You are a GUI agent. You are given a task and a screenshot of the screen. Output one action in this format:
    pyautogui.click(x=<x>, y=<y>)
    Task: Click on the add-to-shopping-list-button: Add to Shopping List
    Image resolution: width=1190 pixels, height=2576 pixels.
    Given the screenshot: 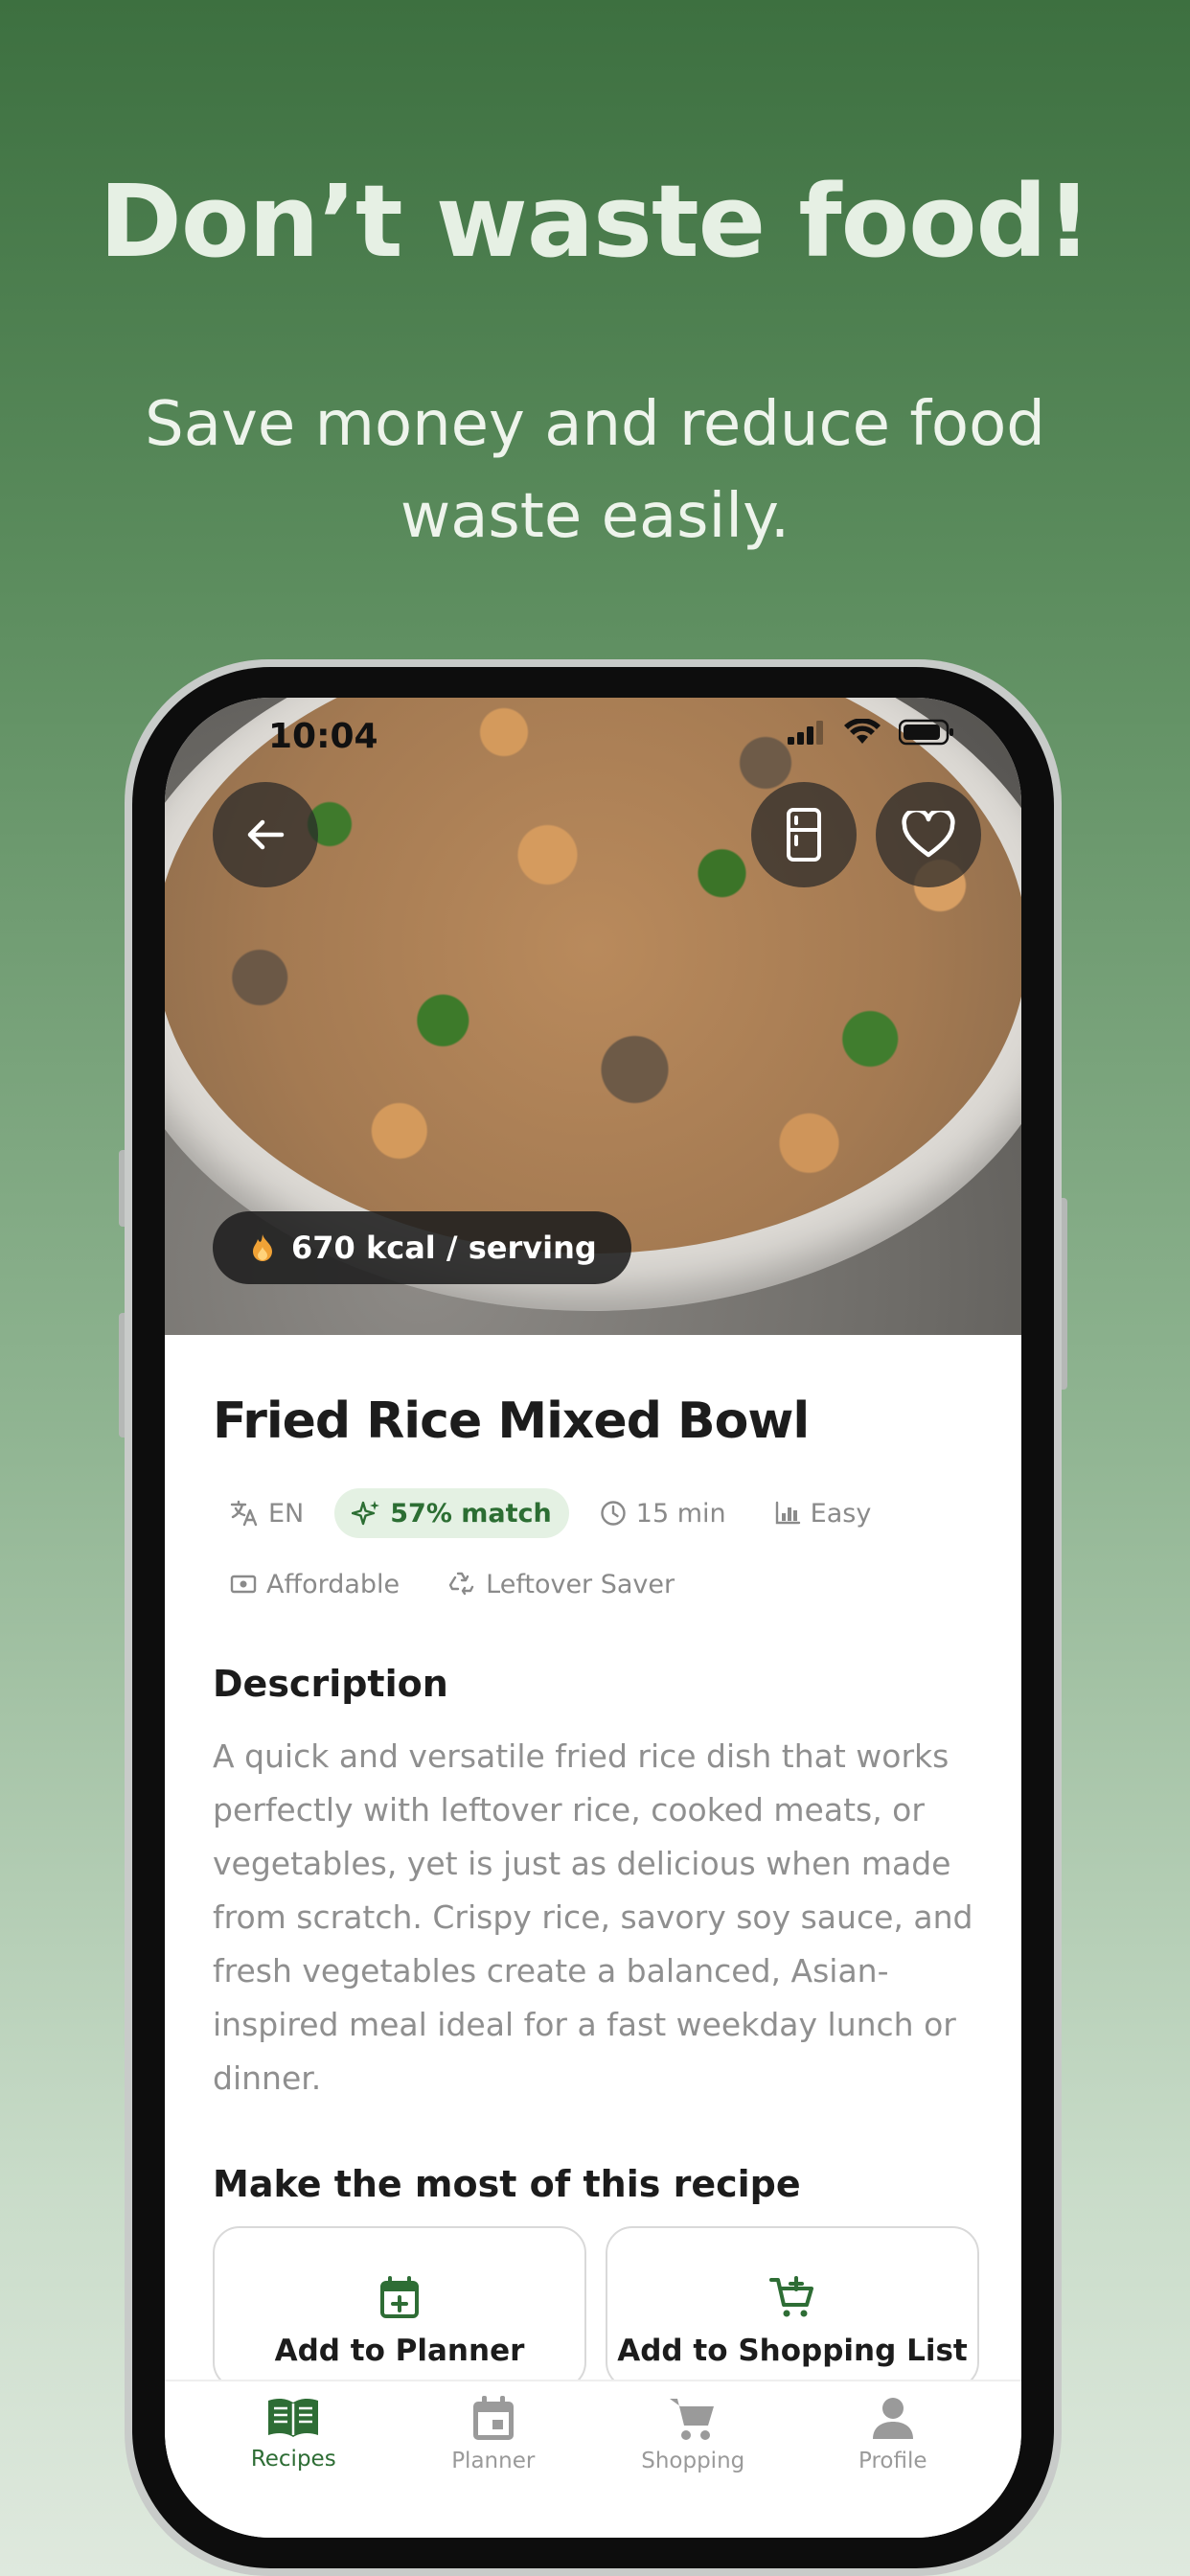 What is the action you would take?
    pyautogui.click(x=793, y=2307)
    